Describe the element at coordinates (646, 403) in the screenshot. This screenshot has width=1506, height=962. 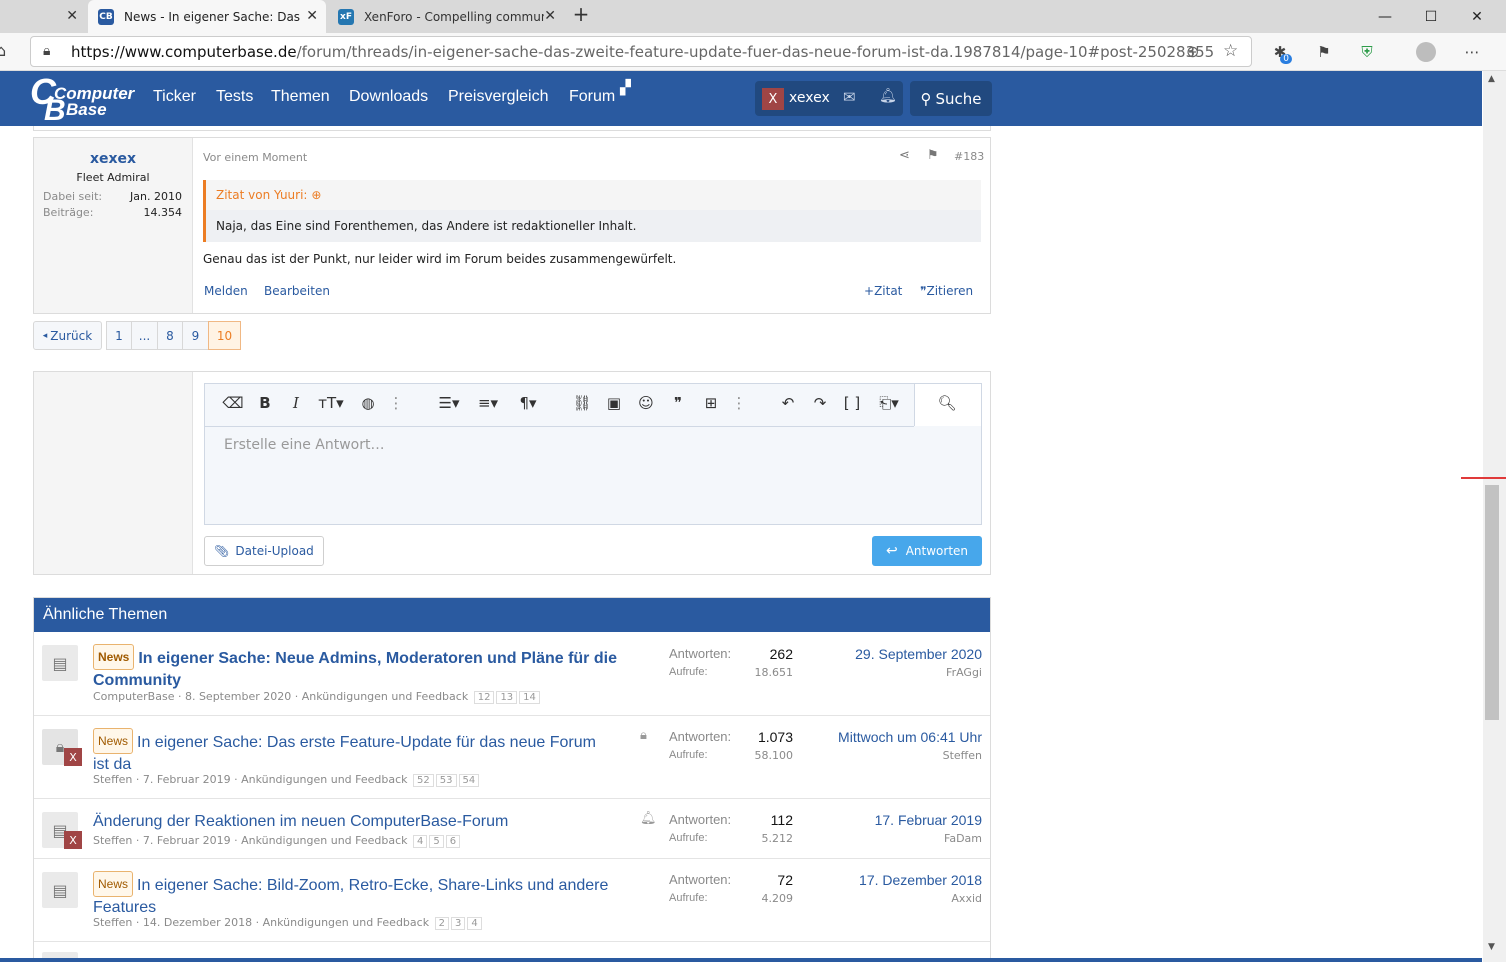
I see `smiley-icon: ☺` at that location.